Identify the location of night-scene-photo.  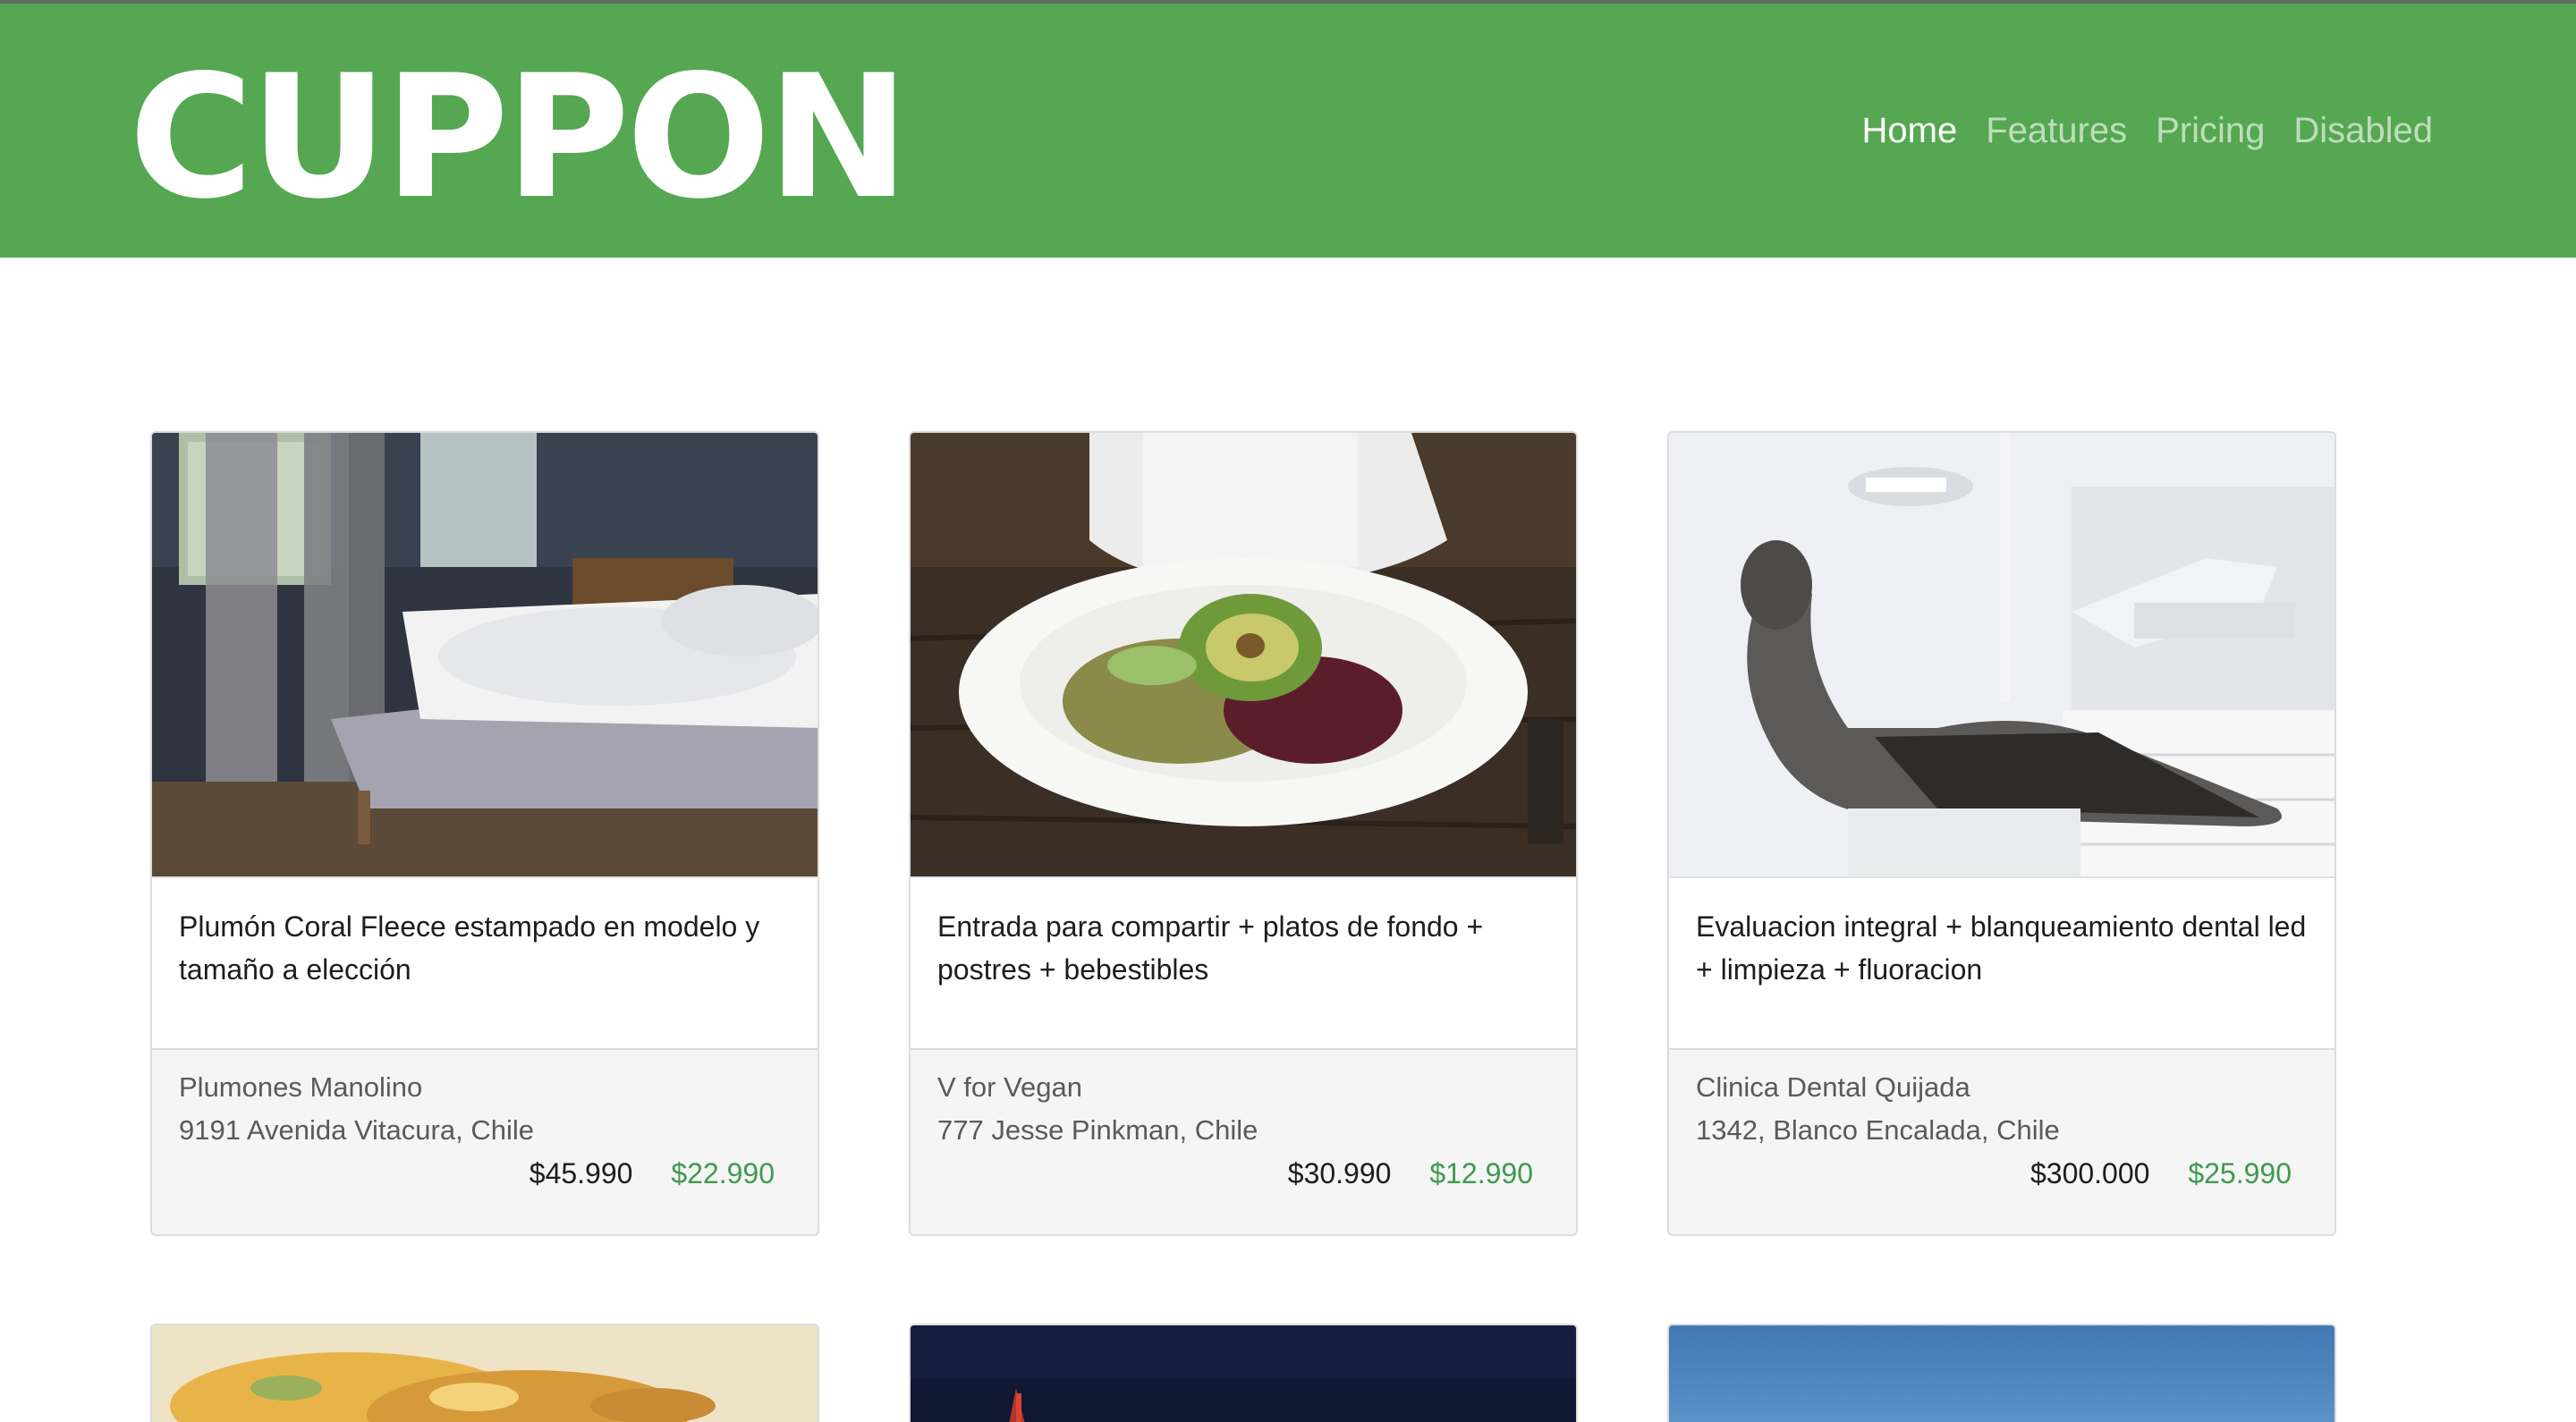
(1243, 1373).